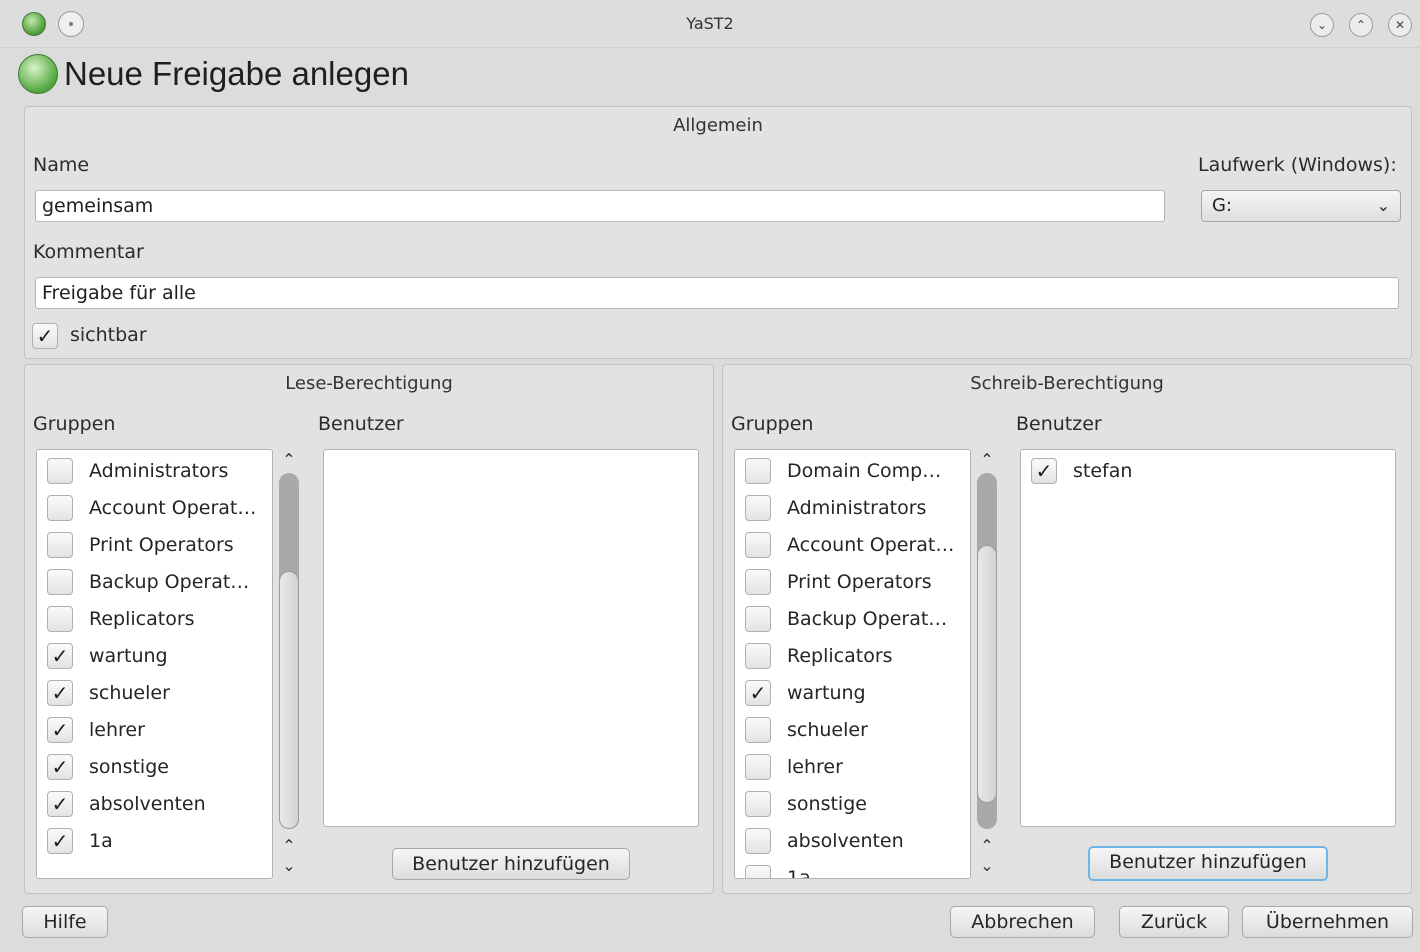  What do you see at coordinates (1059, 424) in the screenshot?
I see `write-users-label: Benutzer` at bounding box center [1059, 424].